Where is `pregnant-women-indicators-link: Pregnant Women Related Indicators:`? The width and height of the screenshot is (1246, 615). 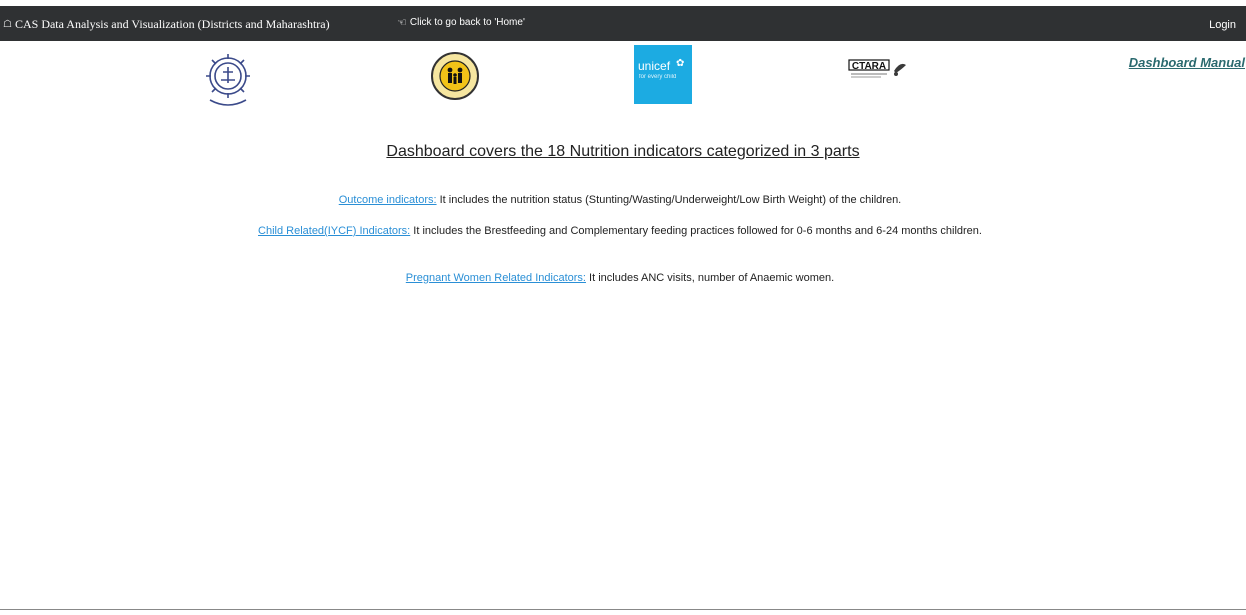
pregnant-women-indicators-link: Pregnant Women Related Indicators: is located at coordinates (496, 278).